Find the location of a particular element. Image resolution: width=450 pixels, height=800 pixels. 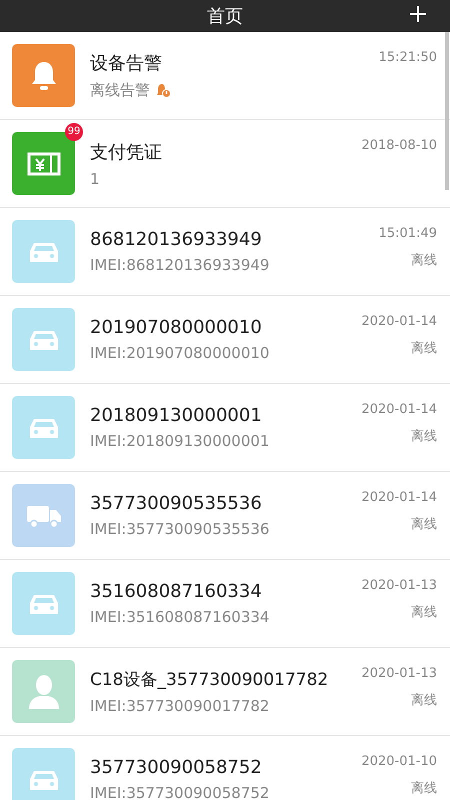

item-subtitle: IMEI:357730090017782 is located at coordinates (180, 706).